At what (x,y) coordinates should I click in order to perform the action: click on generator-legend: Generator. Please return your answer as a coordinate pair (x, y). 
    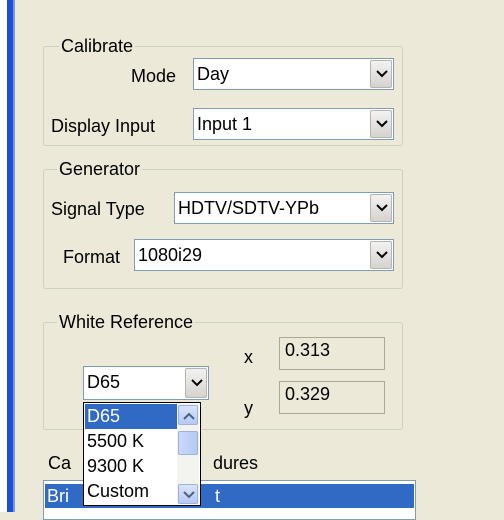
    Looking at the image, I should click on (100, 169).